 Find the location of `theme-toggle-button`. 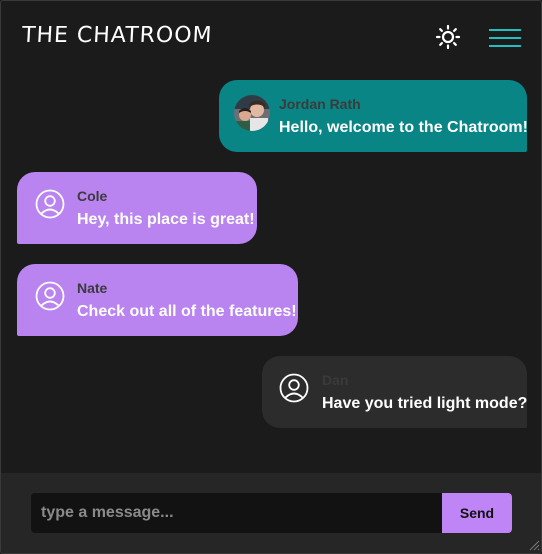

theme-toggle-button is located at coordinates (448, 37).